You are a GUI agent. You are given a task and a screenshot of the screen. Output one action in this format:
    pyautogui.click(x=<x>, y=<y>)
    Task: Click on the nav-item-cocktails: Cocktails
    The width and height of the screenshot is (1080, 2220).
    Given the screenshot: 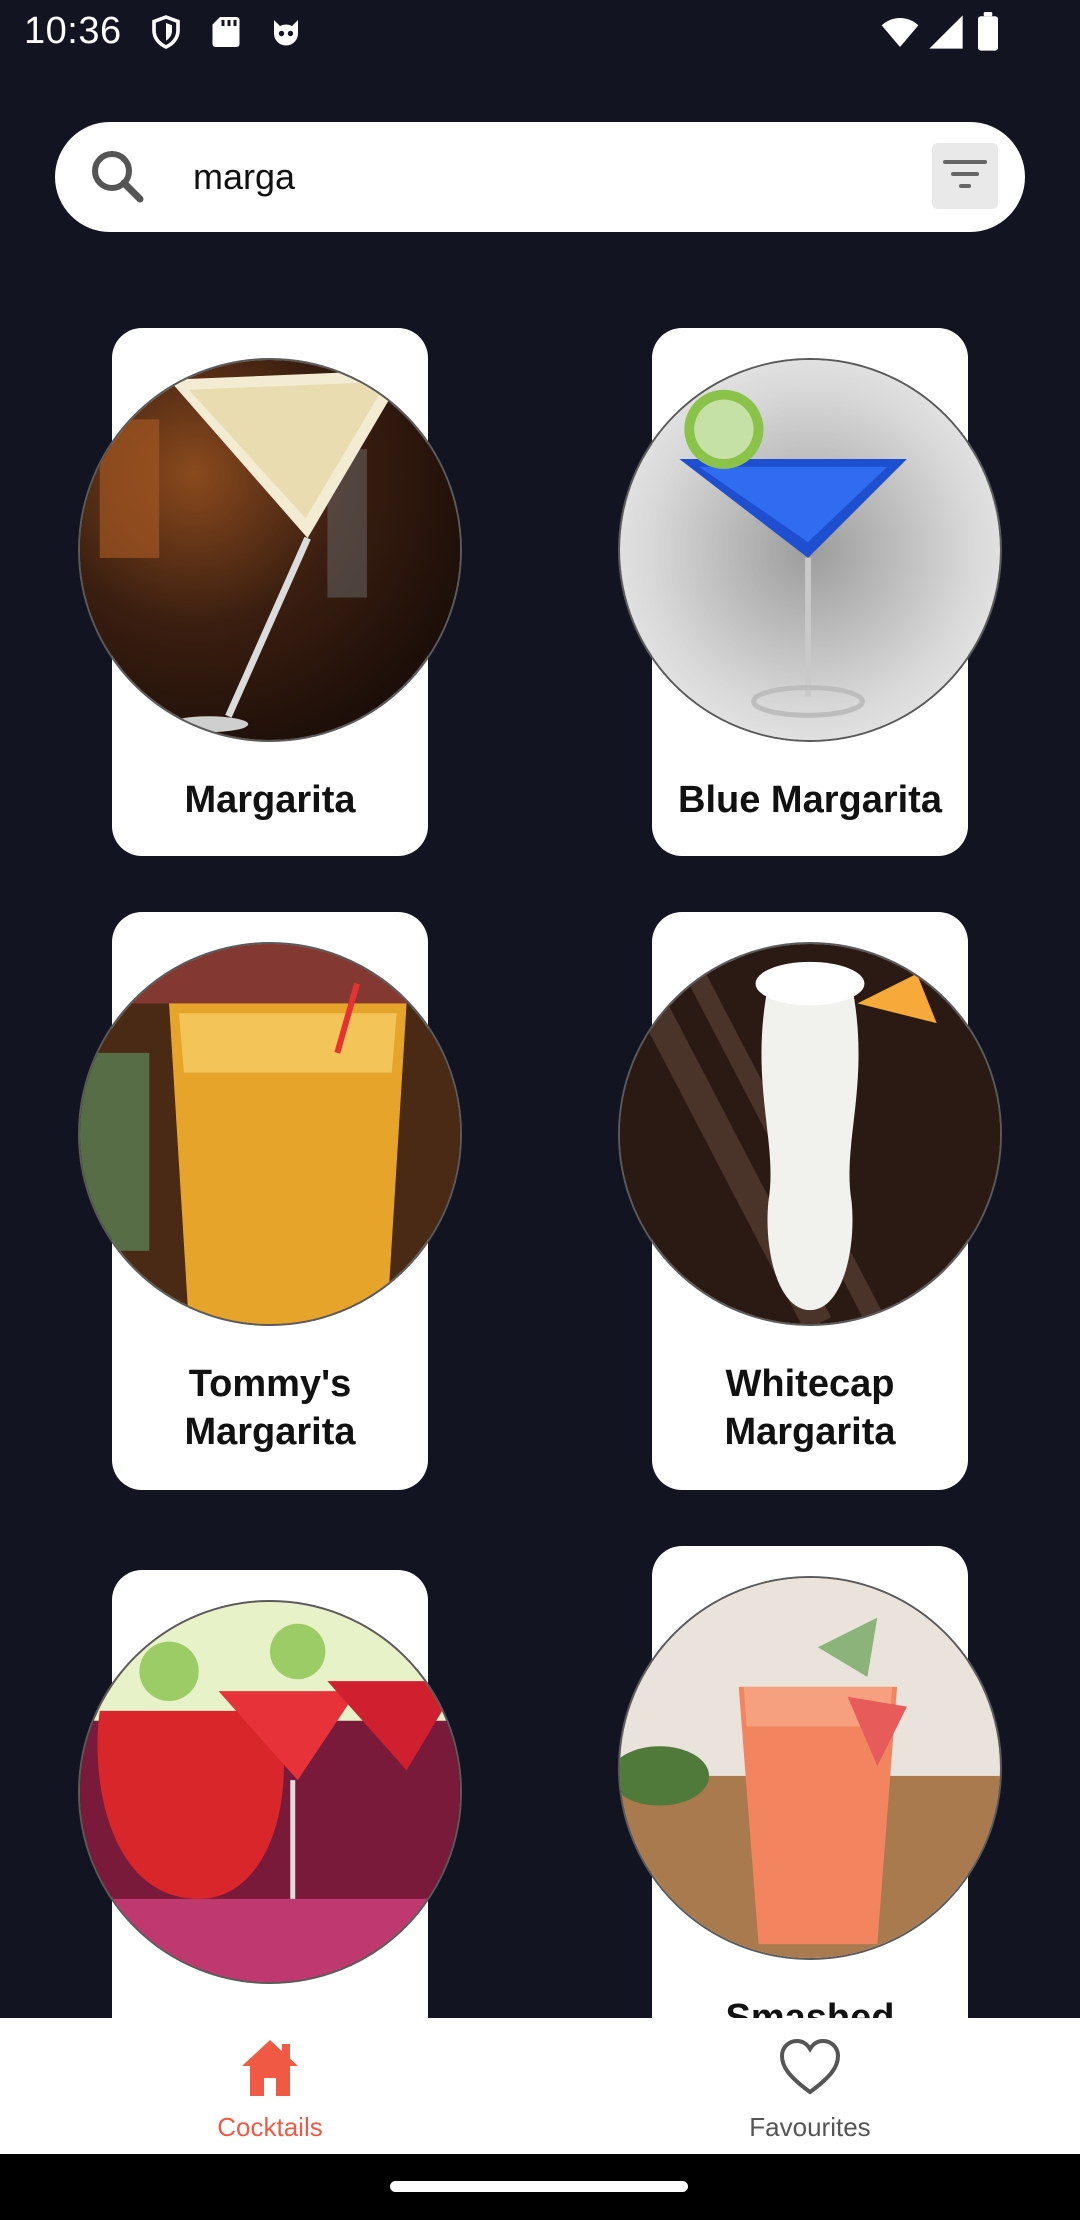 What is the action you would take?
    pyautogui.click(x=270, y=2086)
    